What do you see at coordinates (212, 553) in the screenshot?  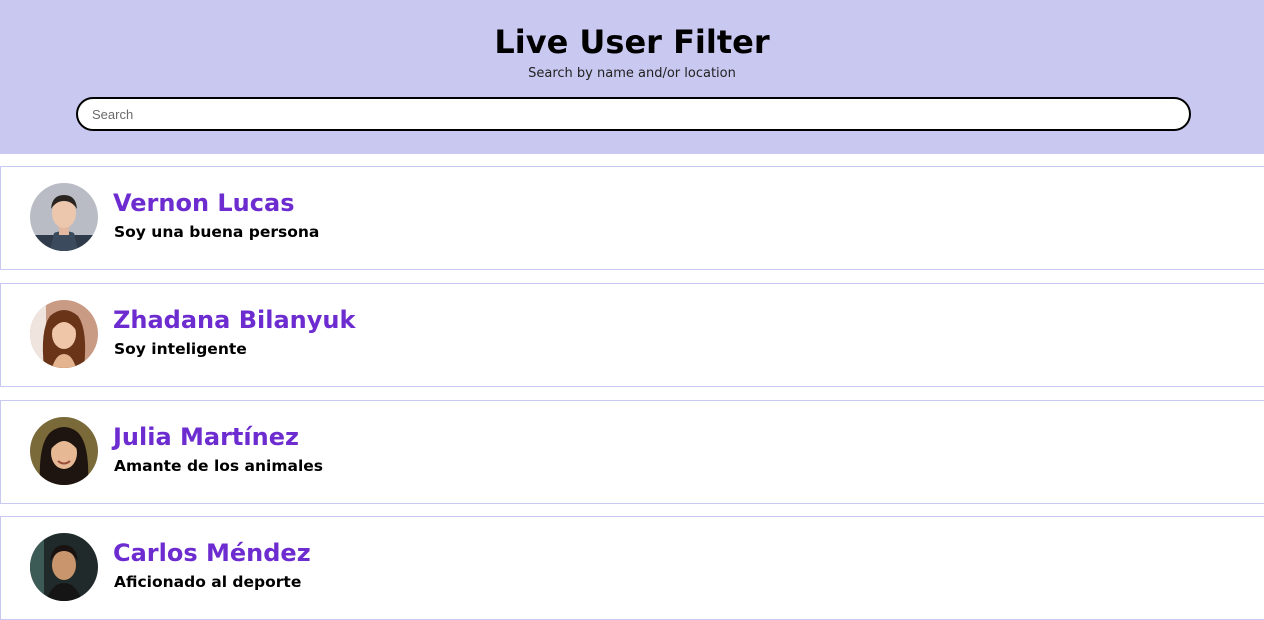 I see `user-name: Carlos Méndez` at bounding box center [212, 553].